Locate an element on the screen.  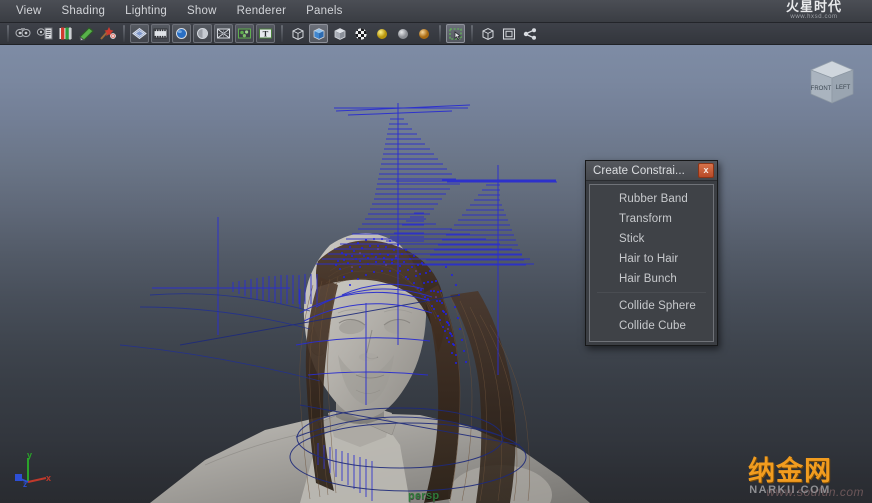
dialog-title-bar: Create Constrai... x is located at coordinates (651, 171).